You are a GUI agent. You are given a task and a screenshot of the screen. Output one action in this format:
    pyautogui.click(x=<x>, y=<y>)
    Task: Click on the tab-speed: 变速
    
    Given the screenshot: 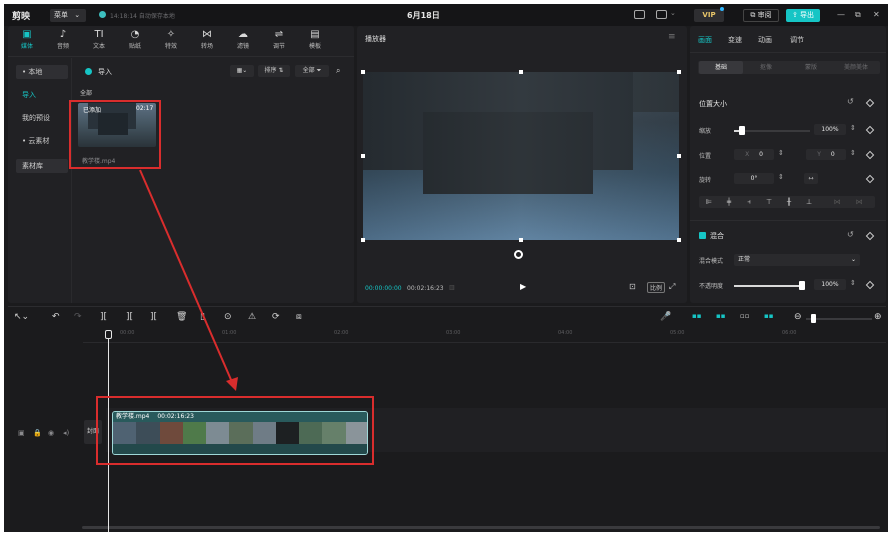 What is the action you would take?
    pyautogui.click(x=735, y=40)
    